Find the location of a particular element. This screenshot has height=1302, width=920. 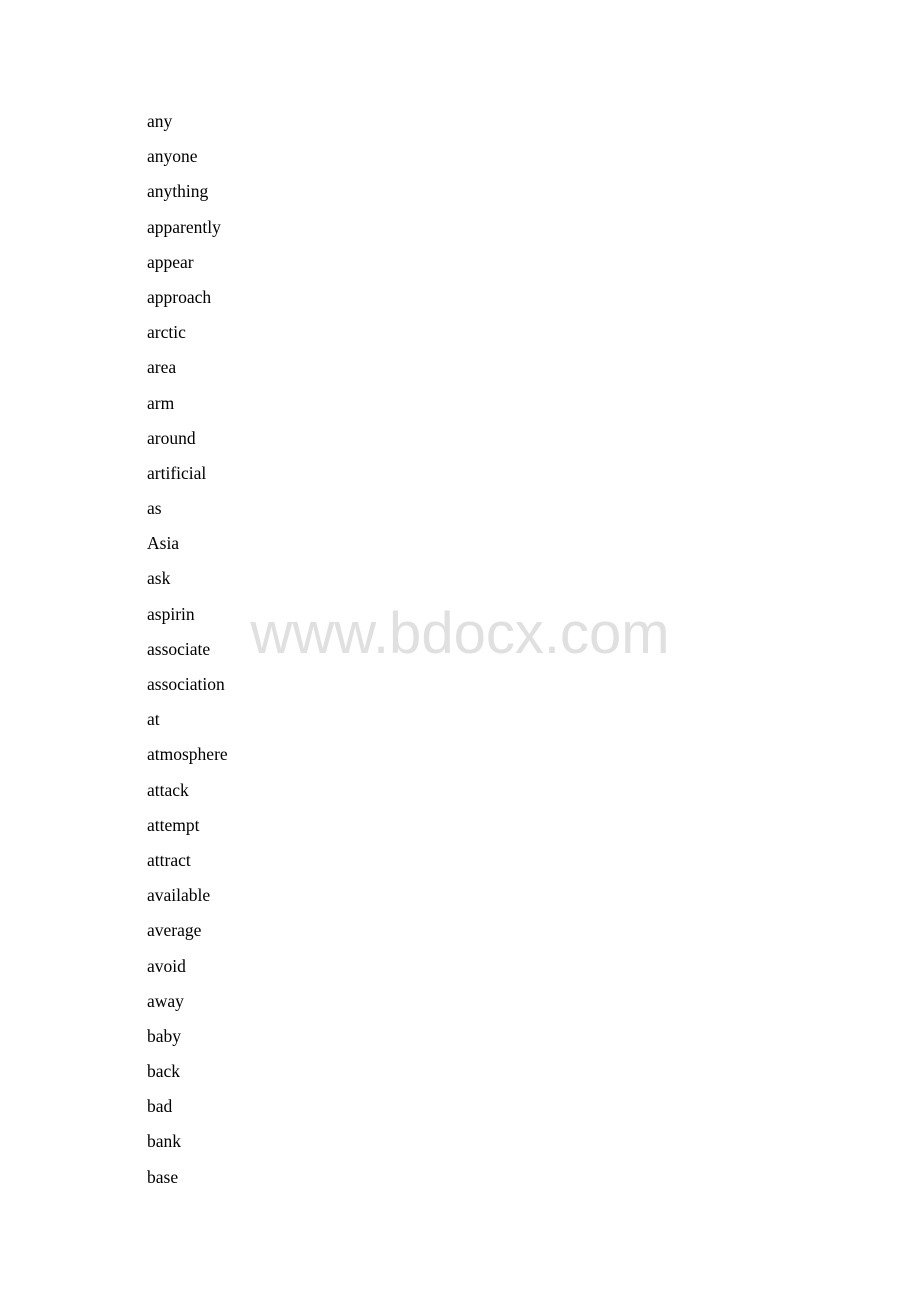

word-text: atmosphere is located at coordinates (187, 754).